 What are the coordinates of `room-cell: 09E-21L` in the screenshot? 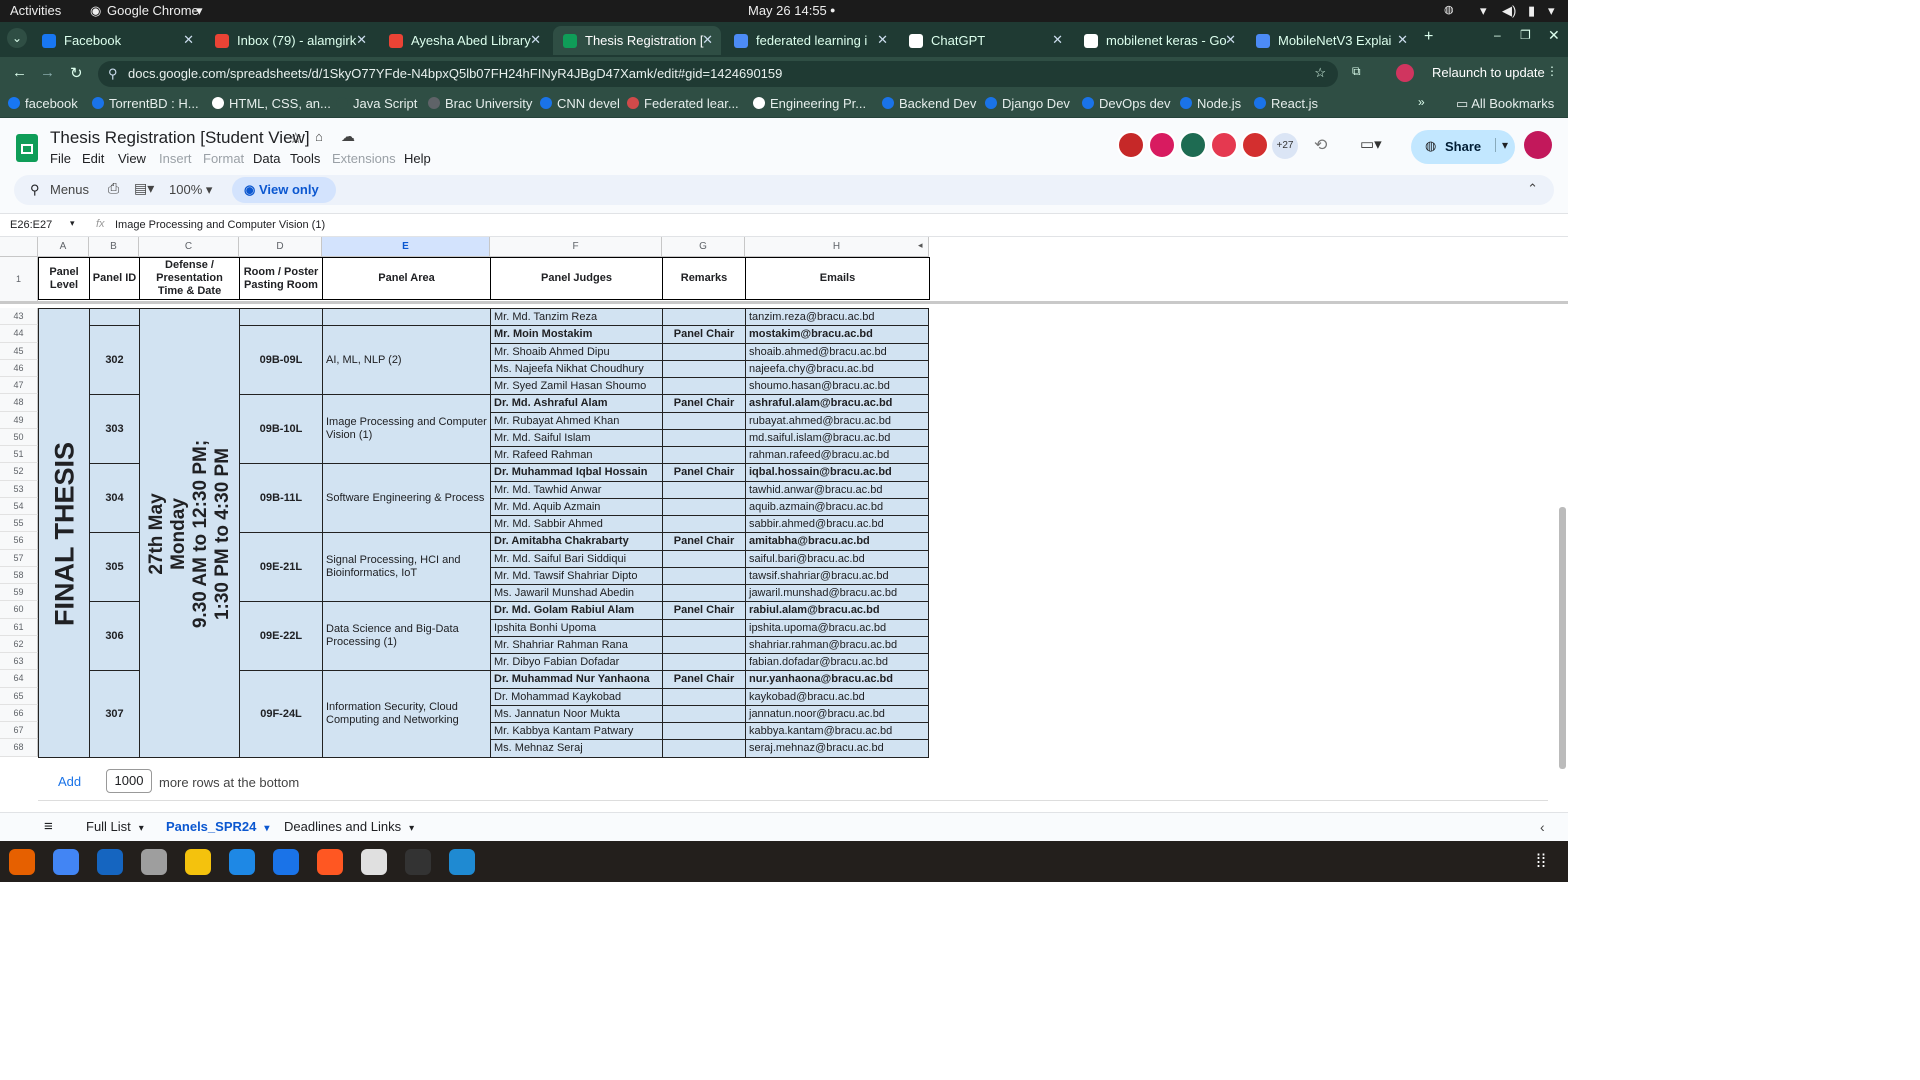 It's located at (281, 567).